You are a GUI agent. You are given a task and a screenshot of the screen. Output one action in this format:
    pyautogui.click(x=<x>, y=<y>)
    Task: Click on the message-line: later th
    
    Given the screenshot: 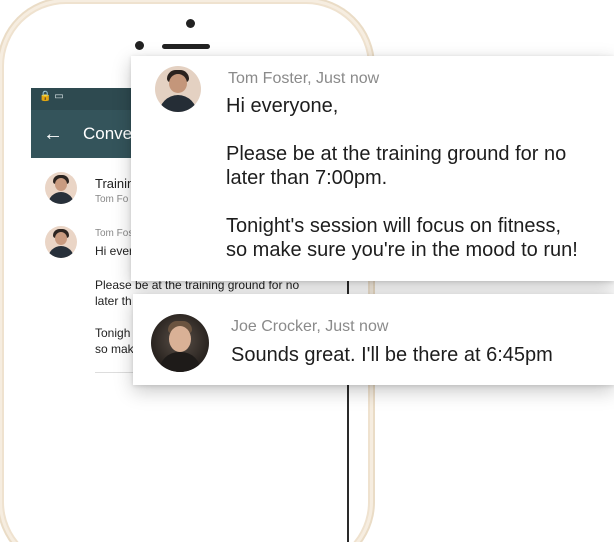 What is the action you would take?
    pyautogui.click(x=113, y=301)
    